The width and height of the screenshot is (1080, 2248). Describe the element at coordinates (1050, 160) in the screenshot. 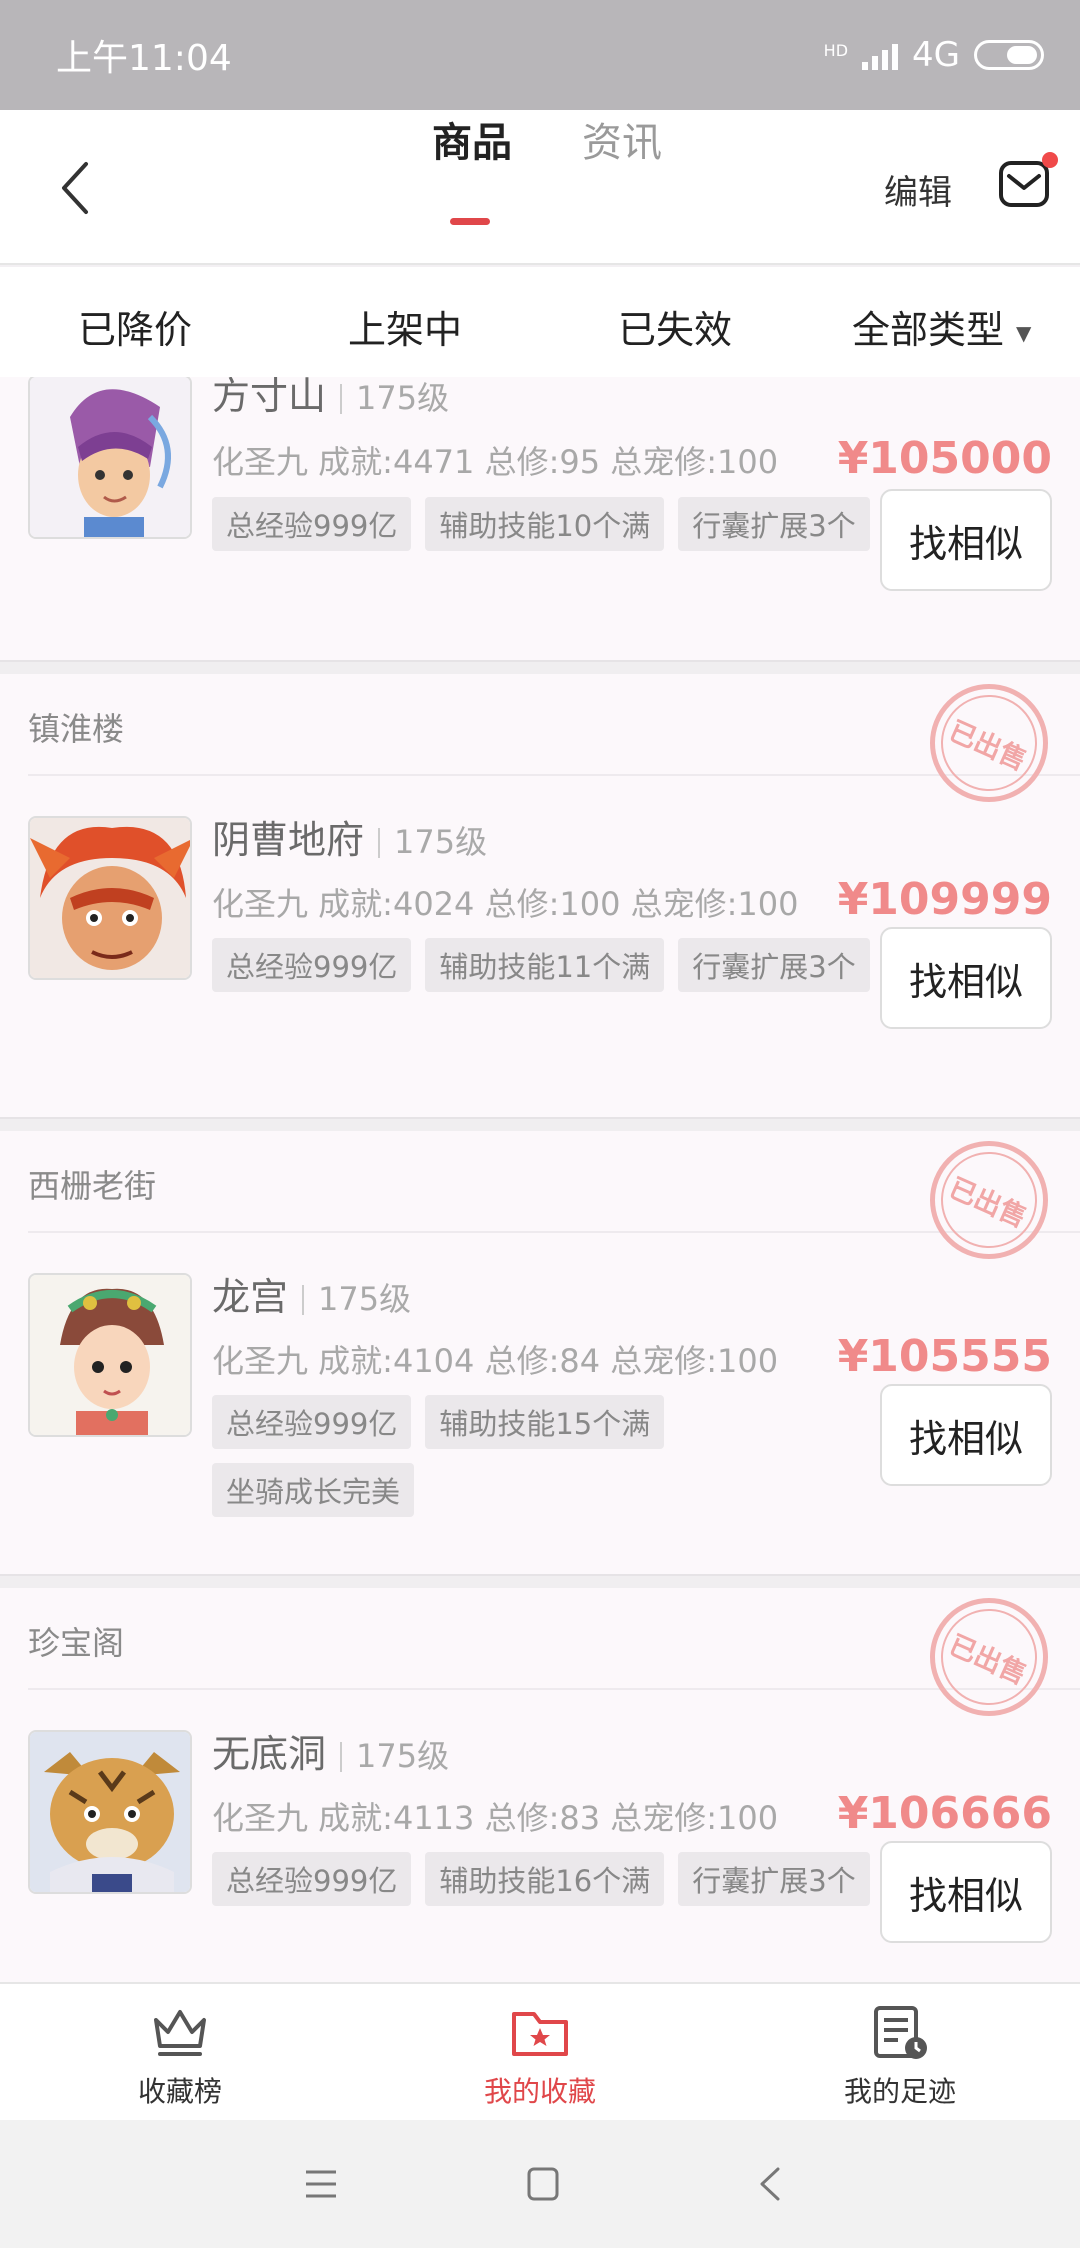

I see `notification-dot` at that location.